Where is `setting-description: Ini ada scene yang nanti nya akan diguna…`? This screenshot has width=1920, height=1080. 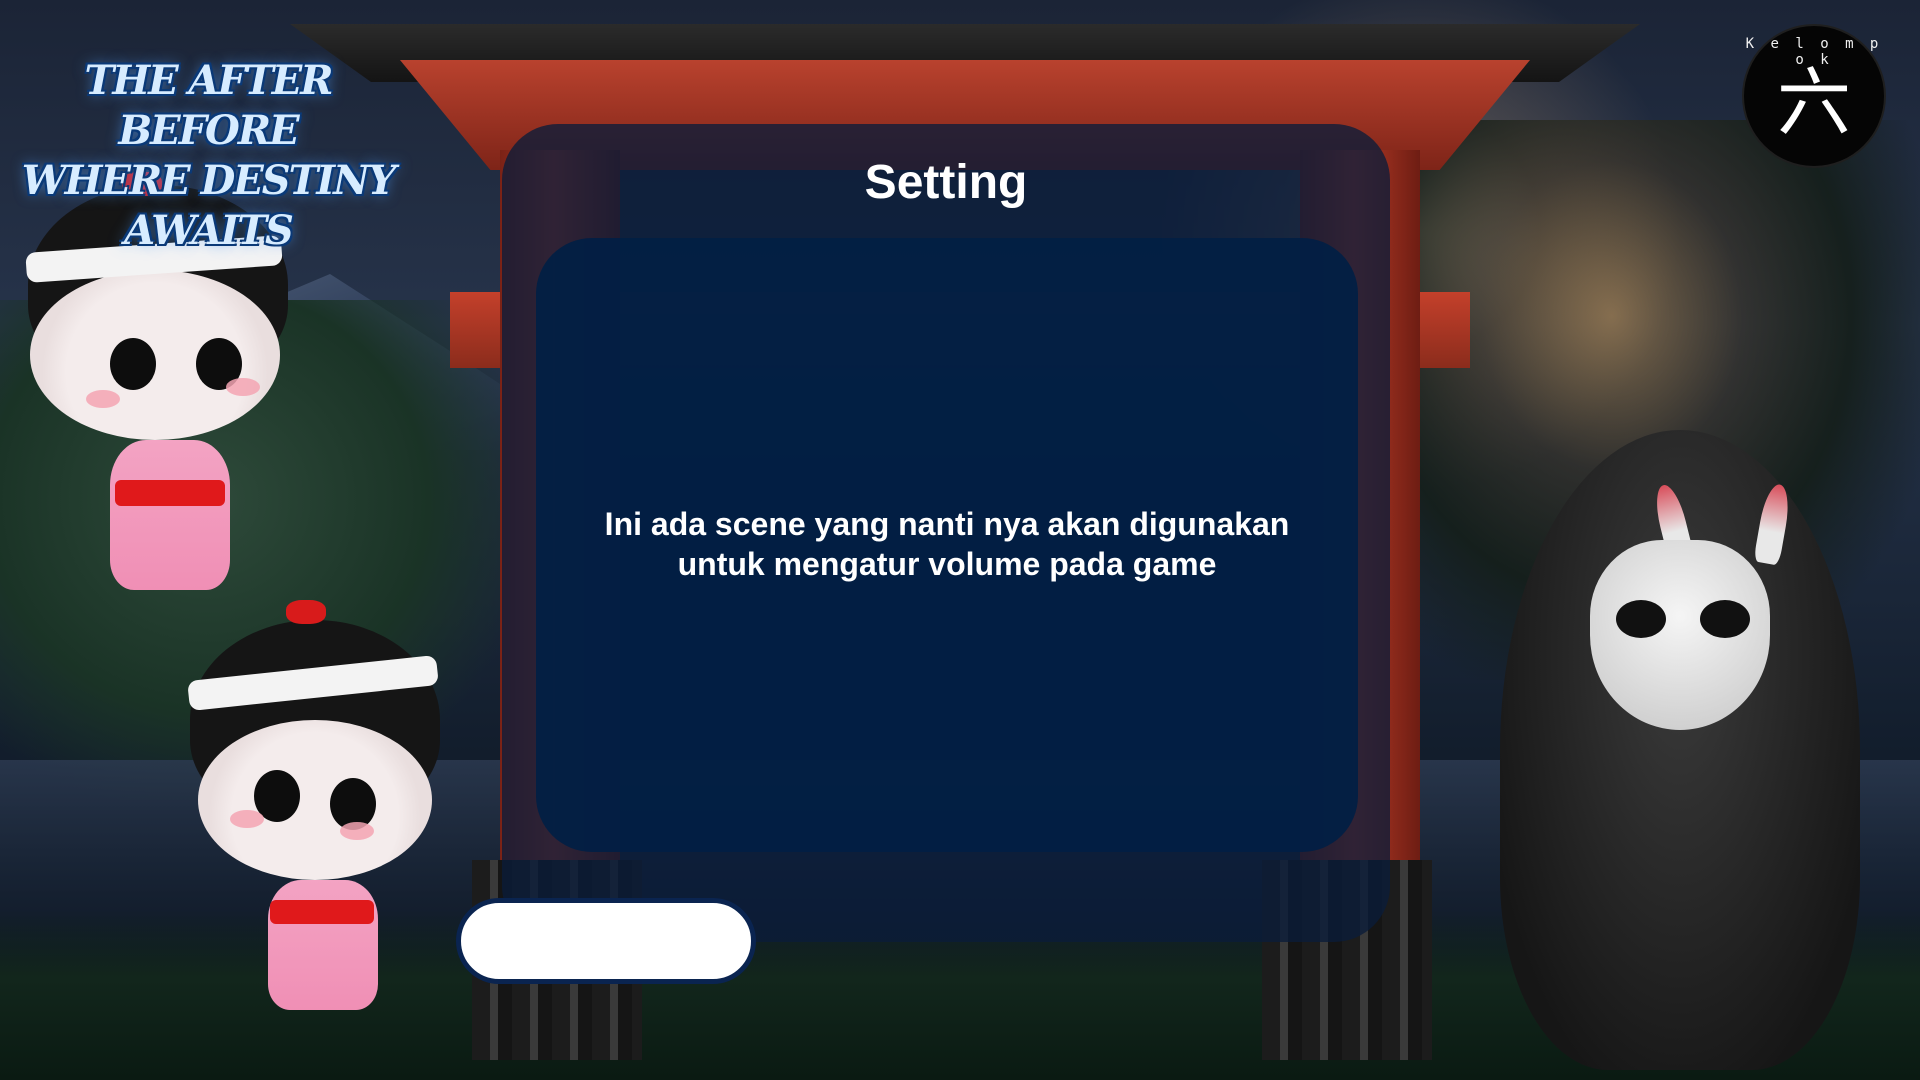 setting-description: Ini ada scene yang nanti nya akan diguna… is located at coordinates (947, 544).